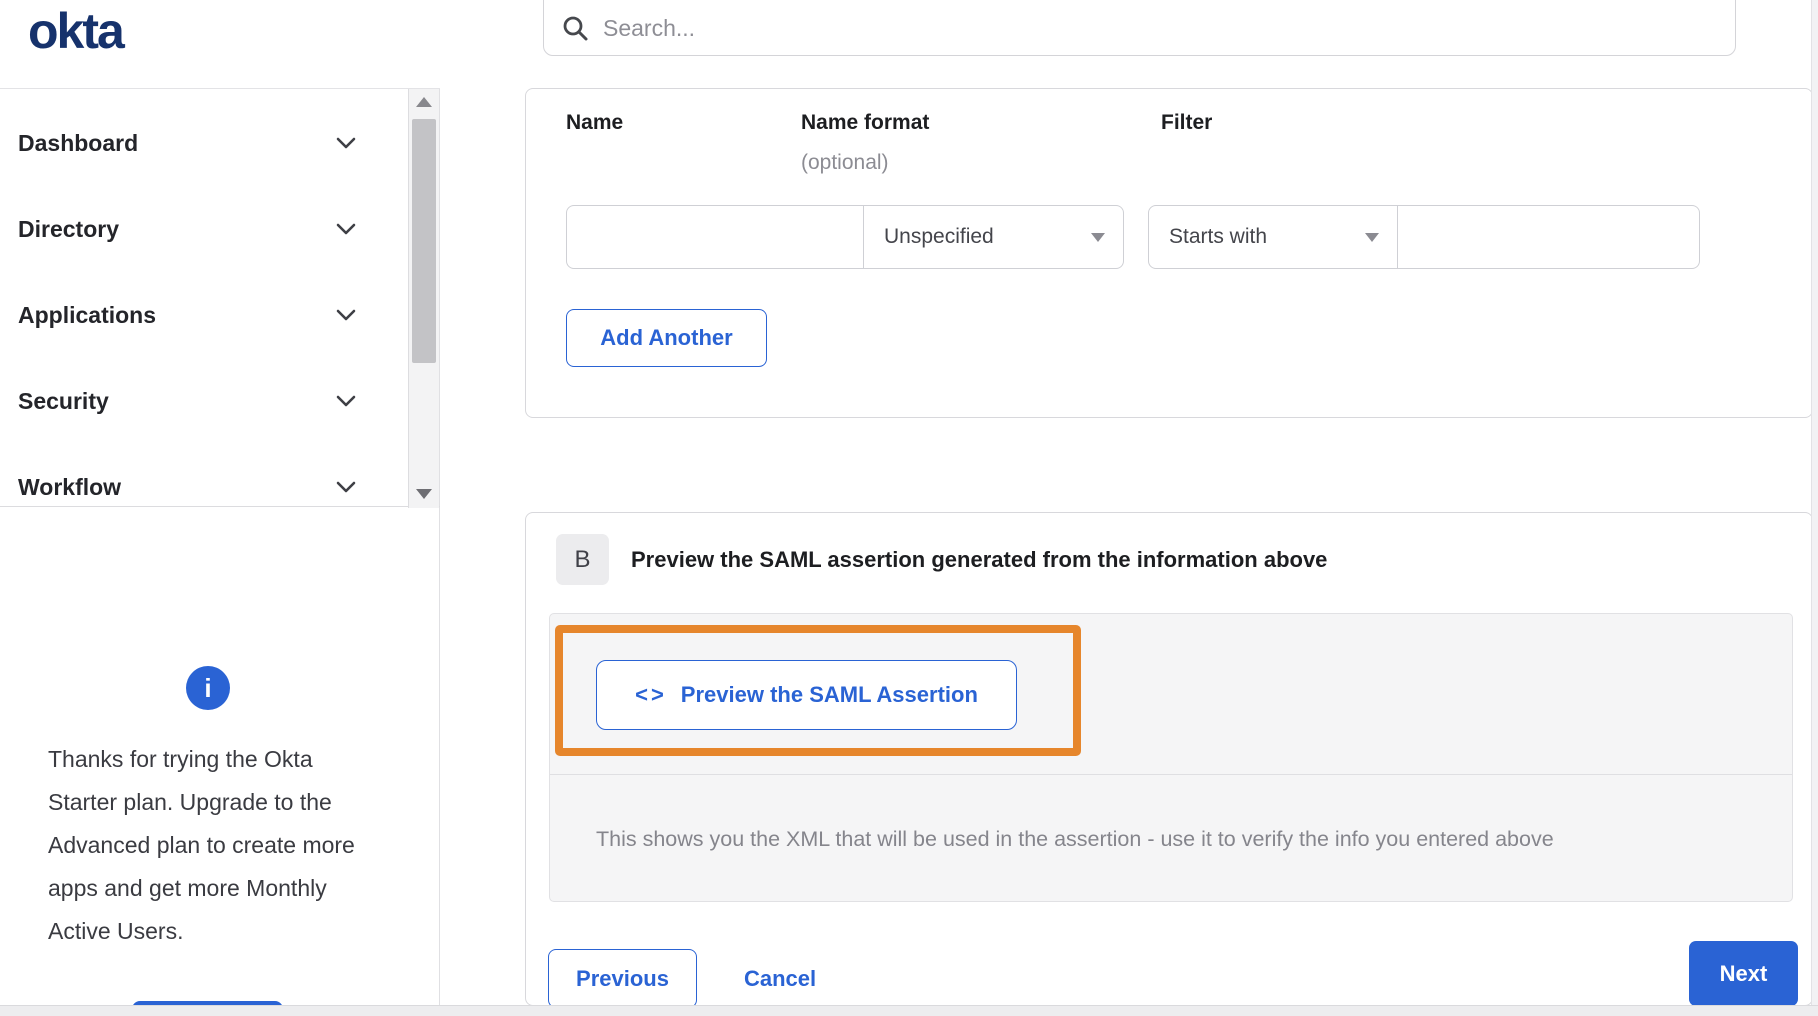  What do you see at coordinates (939, 236) in the screenshot?
I see `name-format-selected-value: Unspecified` at bounding box center [939, 236].